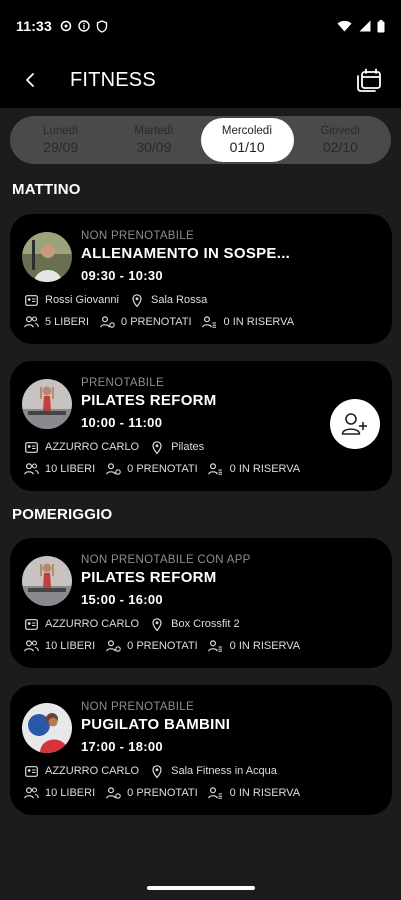 This screenshot has height=900, width=401. What do you see at coordinates (340, 147) in the screenshot?
I see `day-date: 02/10` at bounding box center [340, 147].